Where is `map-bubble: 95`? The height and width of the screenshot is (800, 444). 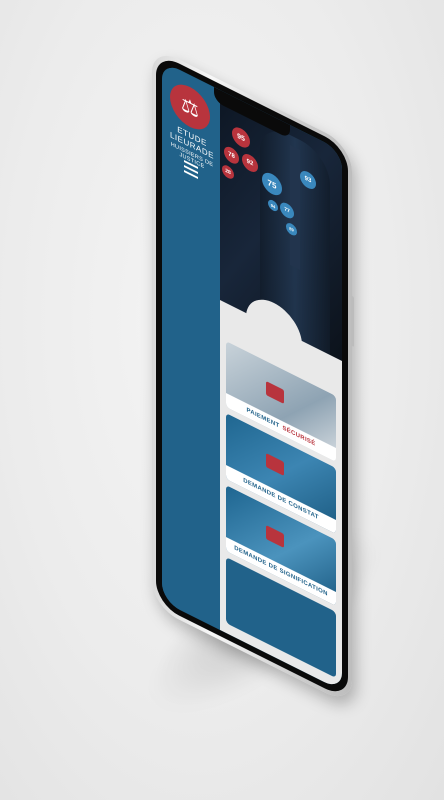
map-bubble: 95 is located at coordinates (241, 137).